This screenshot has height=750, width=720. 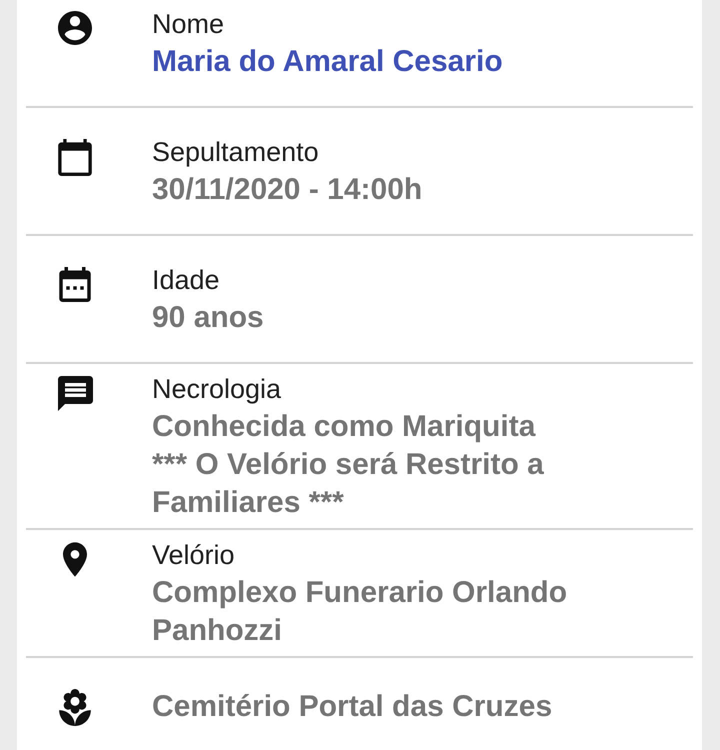 What do you see at coordinates (344, 427) in the screenshot?
I see `detail-value: Conhecida como Mariquita` at bounding box center [344, 427].